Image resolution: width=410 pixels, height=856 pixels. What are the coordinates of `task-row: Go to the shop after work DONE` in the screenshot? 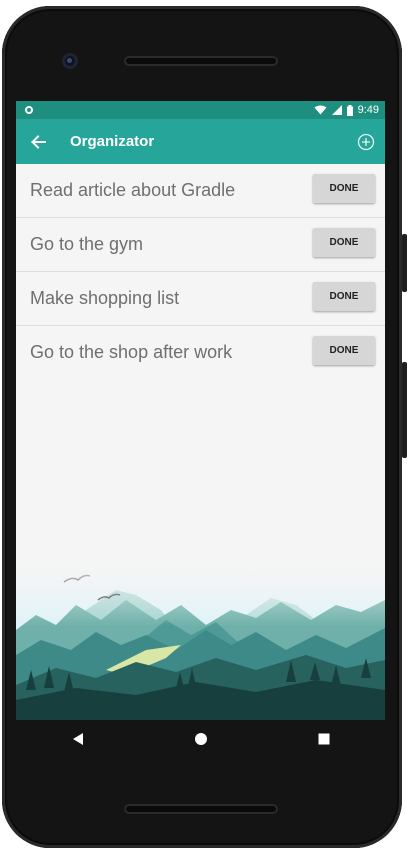 It's located at (200, 353).